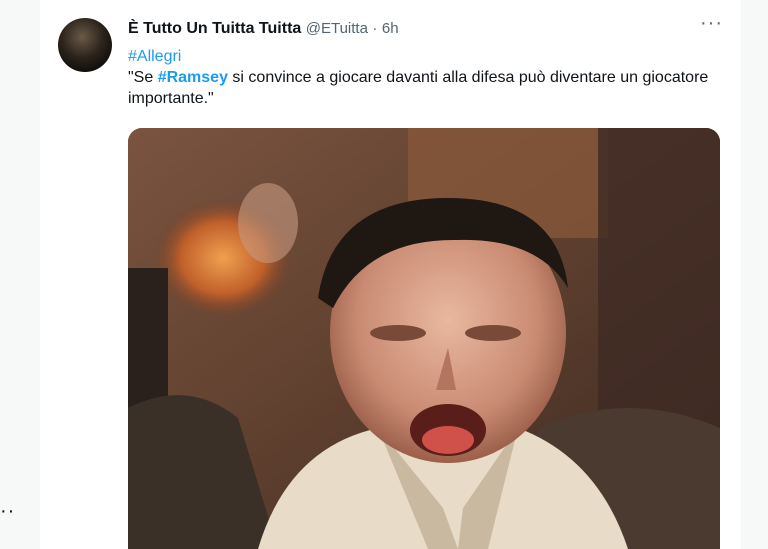 The image size is (768, 549). I want to click on hashtag-allegri: #Allegri, so click(154, 56).